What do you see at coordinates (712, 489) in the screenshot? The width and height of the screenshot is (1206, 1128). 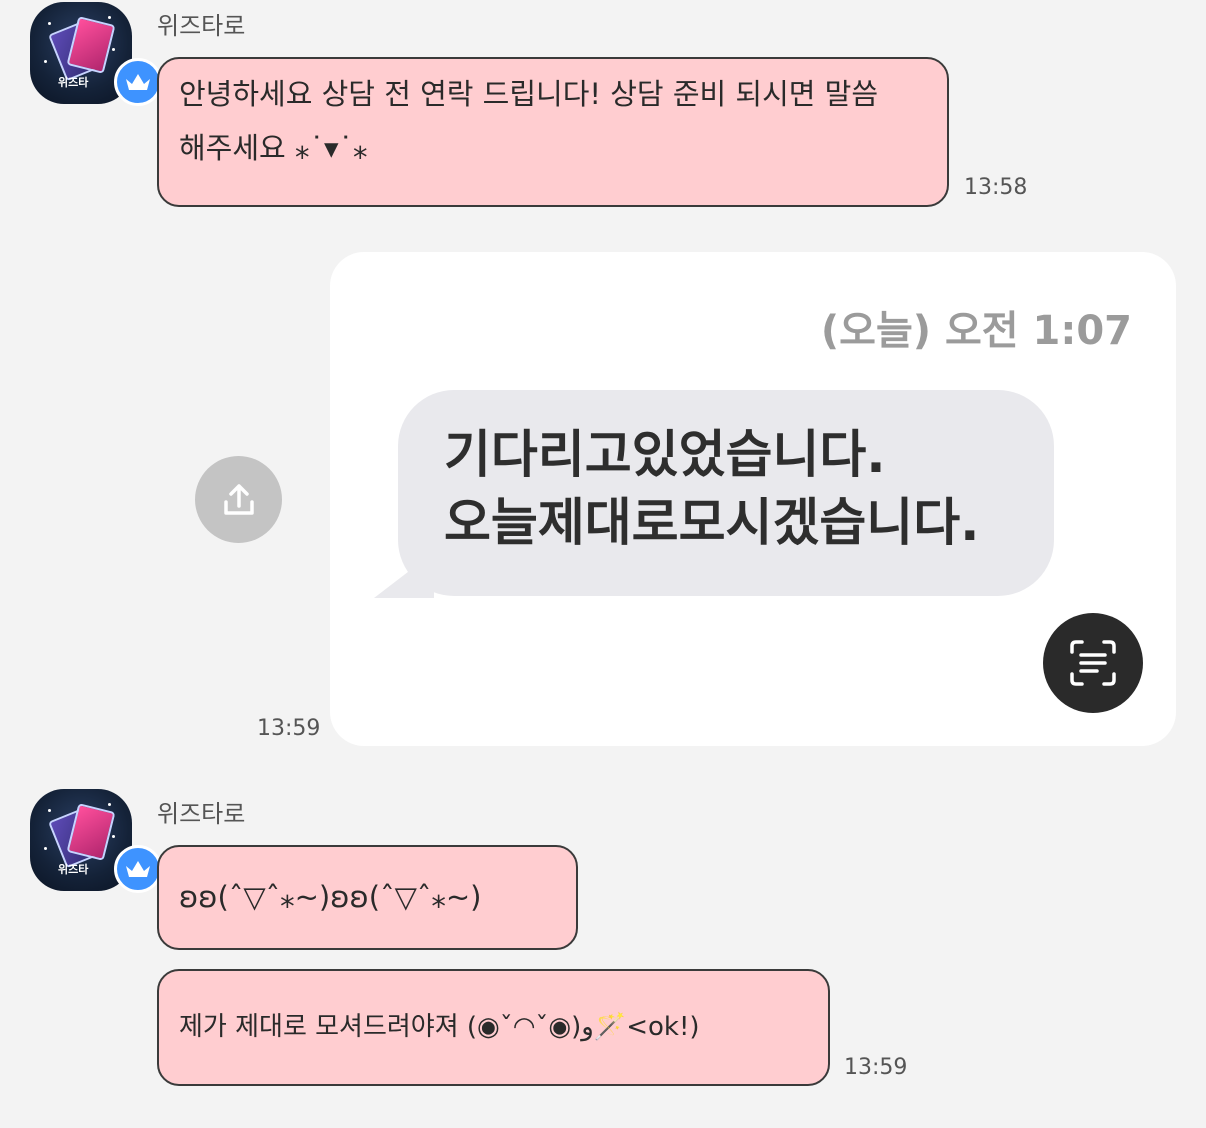 I see `image-text: 기다리고있었습니다. 오늘제대로모시겠습니다.` at bounding box center [712, 489].